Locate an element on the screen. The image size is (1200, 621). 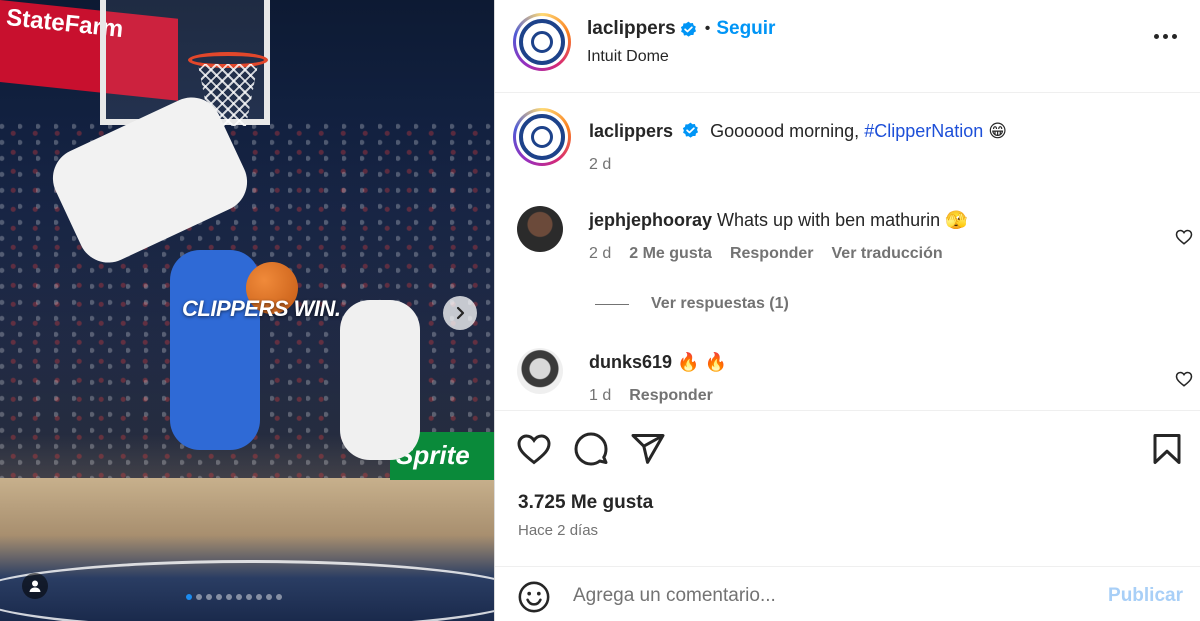
comment-time: 1 d is located at coordinates (600, 396).